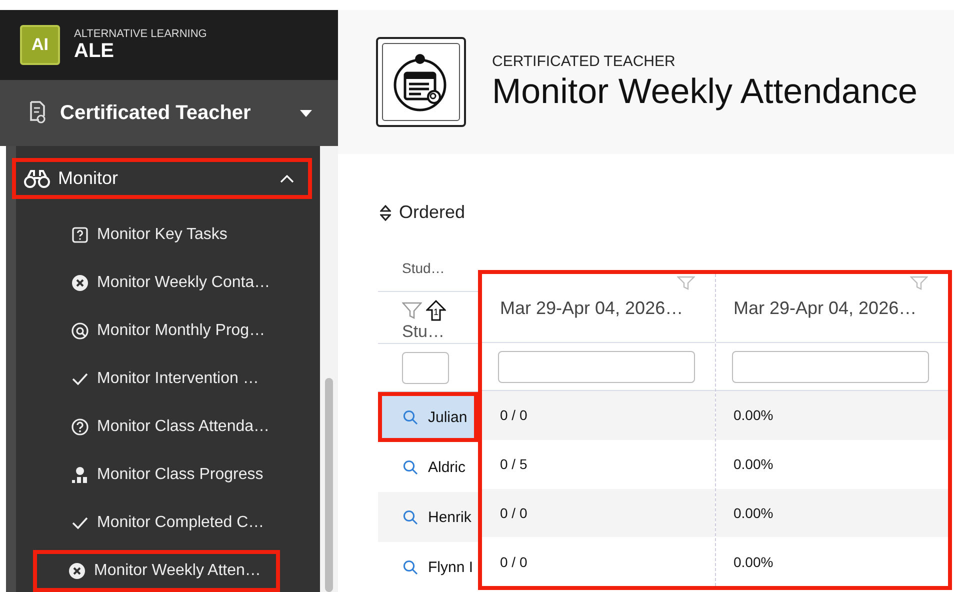  Describe the element at coordinates (162, 178) in the screenshot. I see `nav-section: Monitor` at that location.